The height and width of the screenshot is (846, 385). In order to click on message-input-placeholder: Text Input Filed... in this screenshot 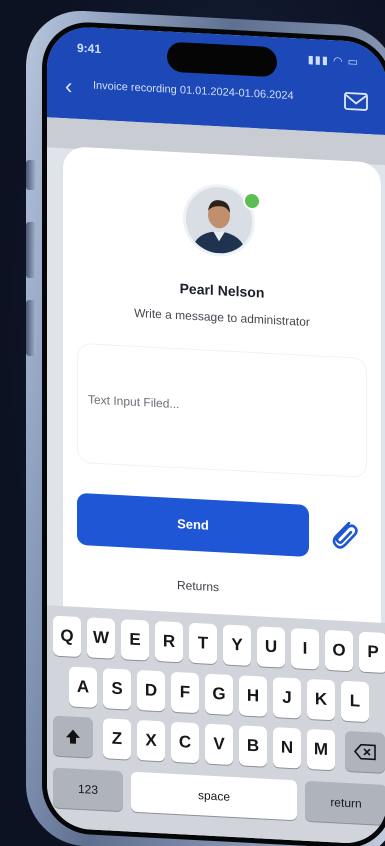, I will do `click(134, 402)`.